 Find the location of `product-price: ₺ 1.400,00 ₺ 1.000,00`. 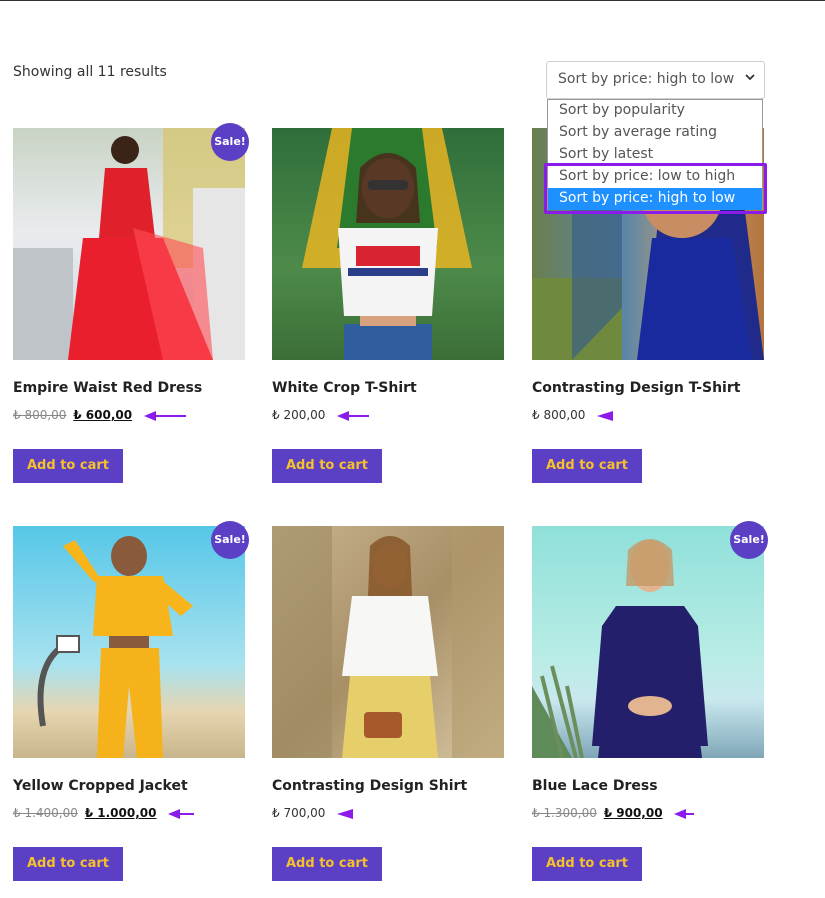

product-price: ₺ 1.400,00 ₺ 1.000,00 is located at coordinates (104, 813).